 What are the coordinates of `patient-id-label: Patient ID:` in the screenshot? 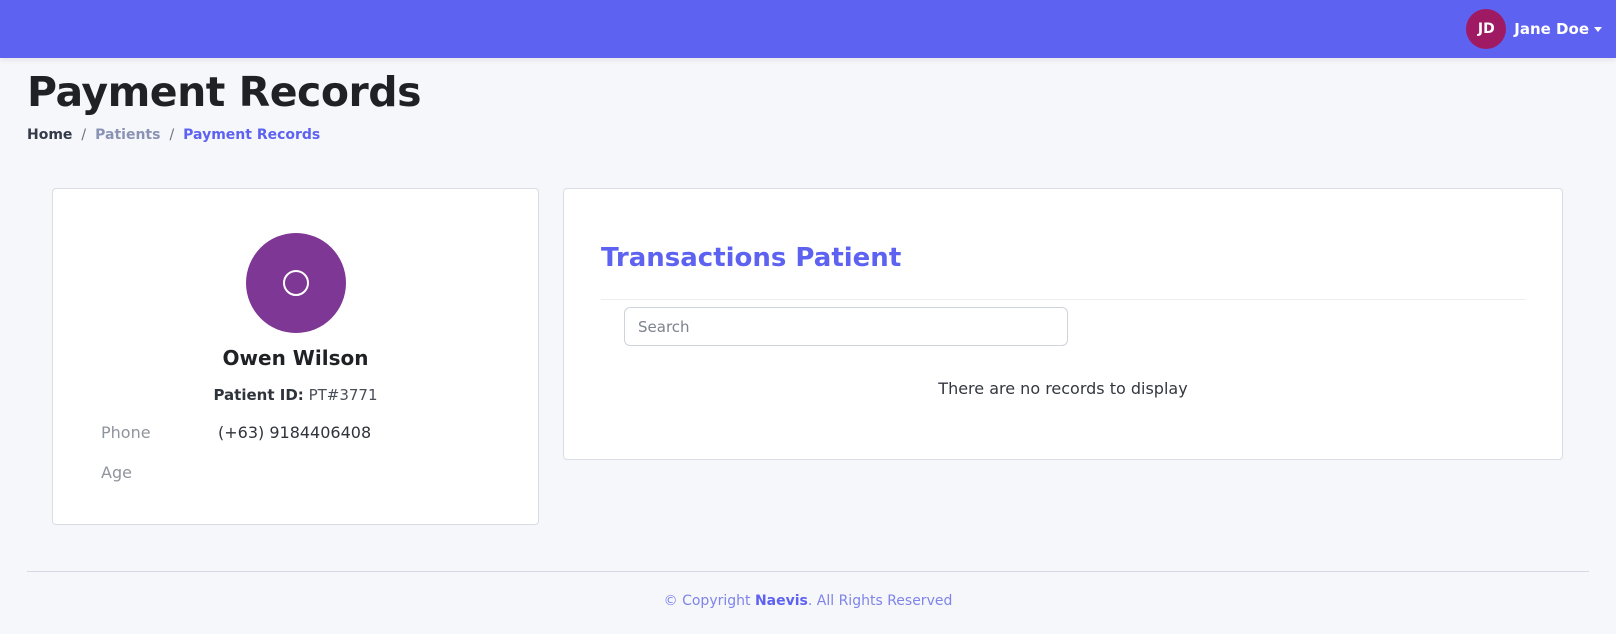 It's located at (258, 395).